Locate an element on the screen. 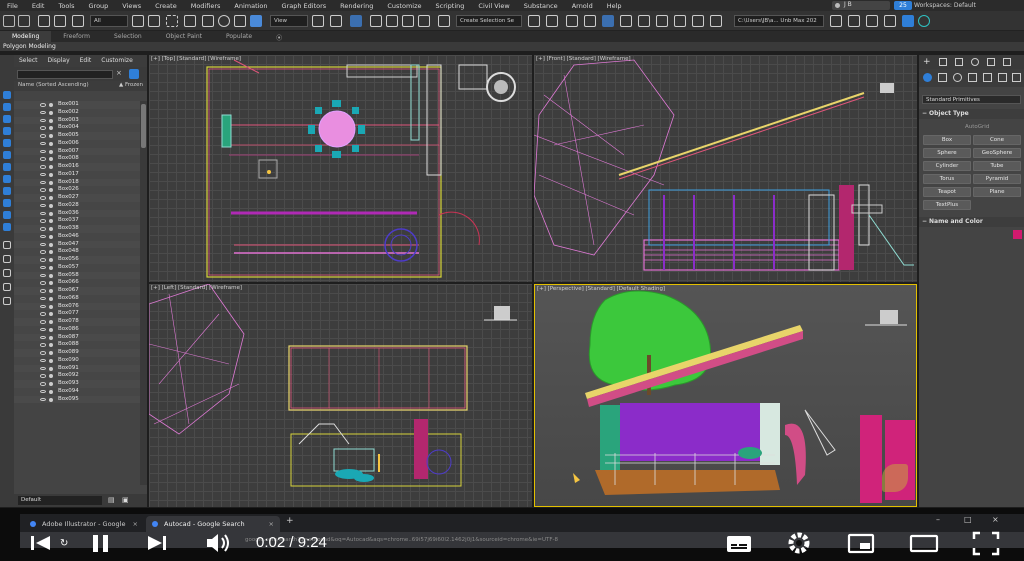 The height and width of the screenshot is (561, 1024). tube-button: Tube is located at coordinates (997, 166).